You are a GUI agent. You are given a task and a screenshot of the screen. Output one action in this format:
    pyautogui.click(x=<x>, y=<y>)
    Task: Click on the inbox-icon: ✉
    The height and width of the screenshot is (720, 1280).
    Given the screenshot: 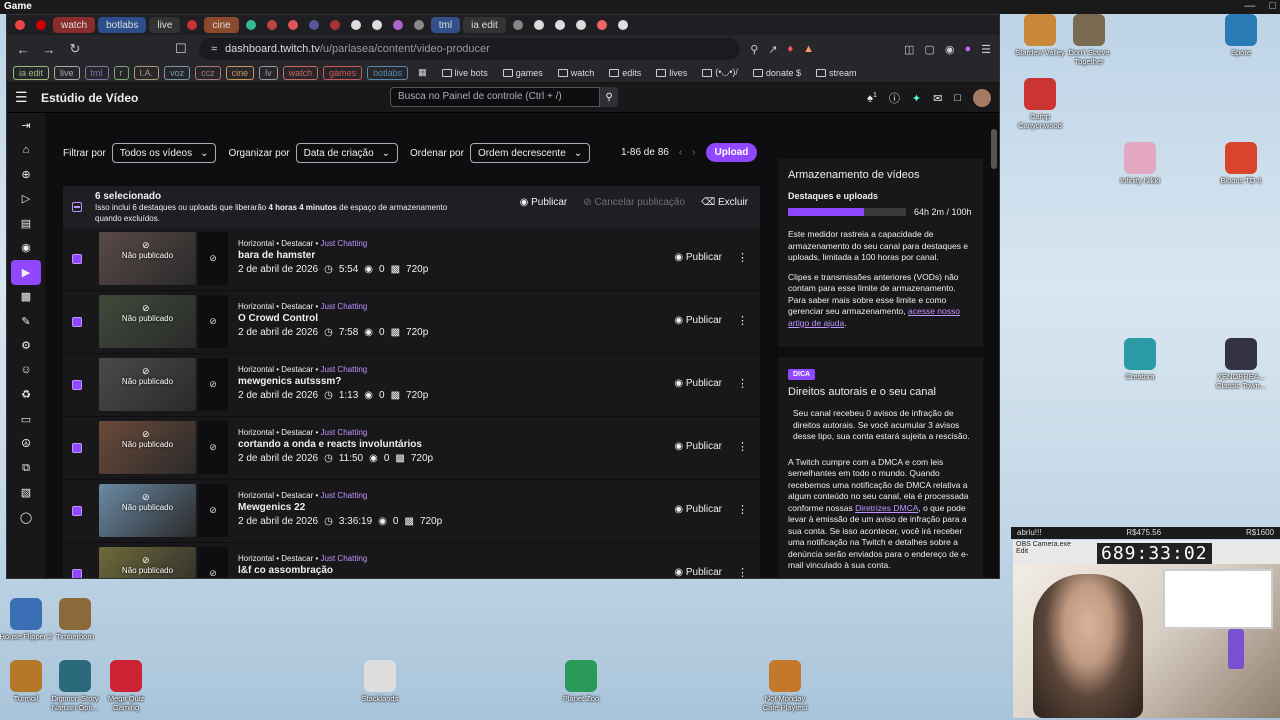 What is the action you would take?
    pyautogui.click(x=937, y=98)
    